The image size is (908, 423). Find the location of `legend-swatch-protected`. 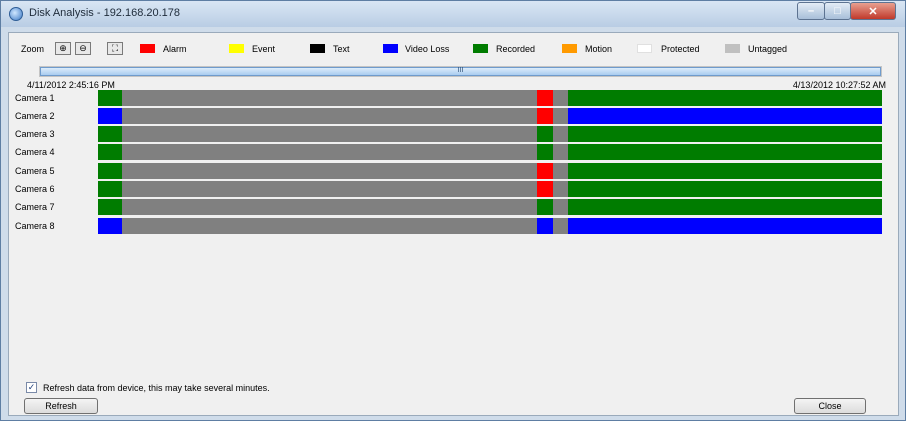

legend-swatch-protected is located at coordinates (644, 48).